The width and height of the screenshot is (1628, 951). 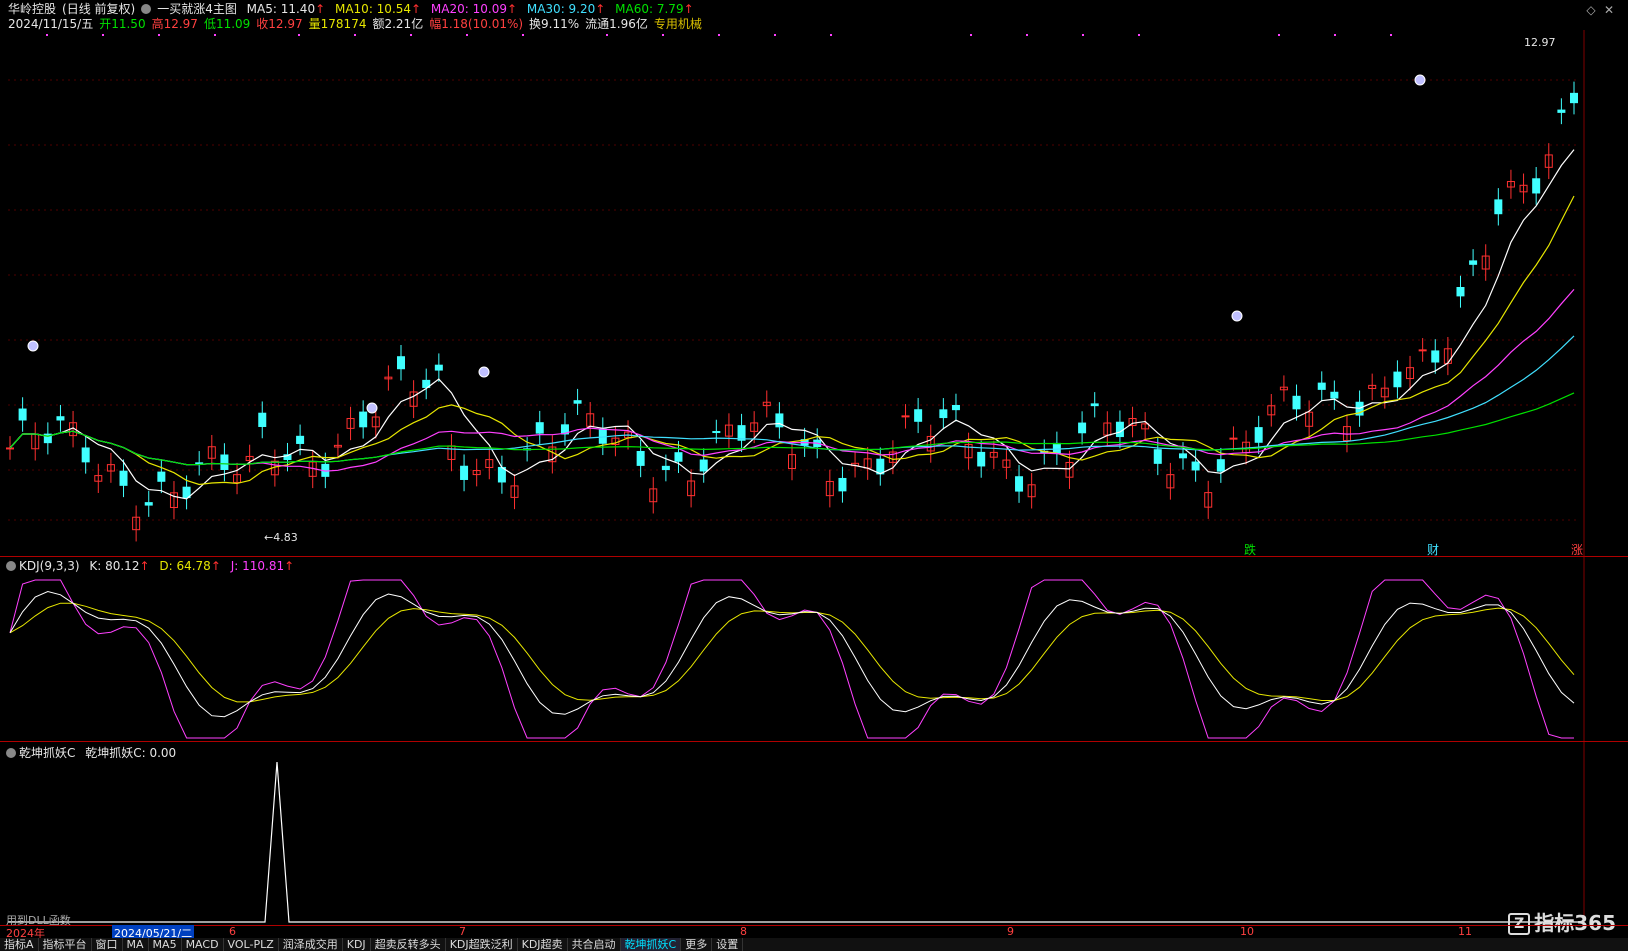 What do you see at coordinates (543, 944) in the screenshot?
I see `tab-11: KDJ超卖` at bounding box center [543, 944].